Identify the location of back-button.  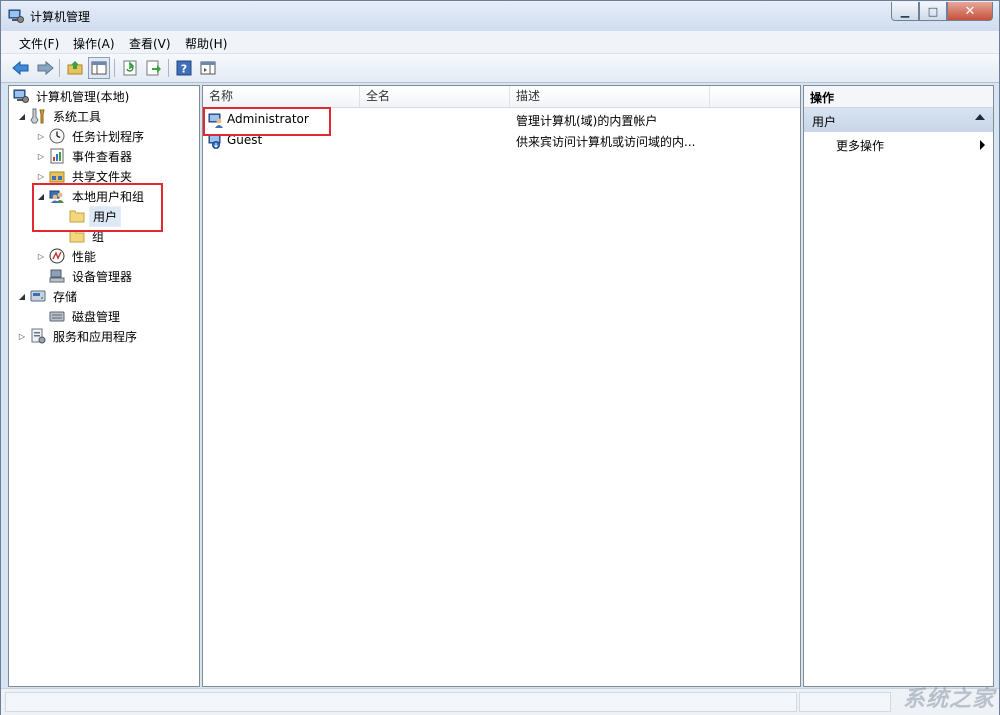
(21, 68).